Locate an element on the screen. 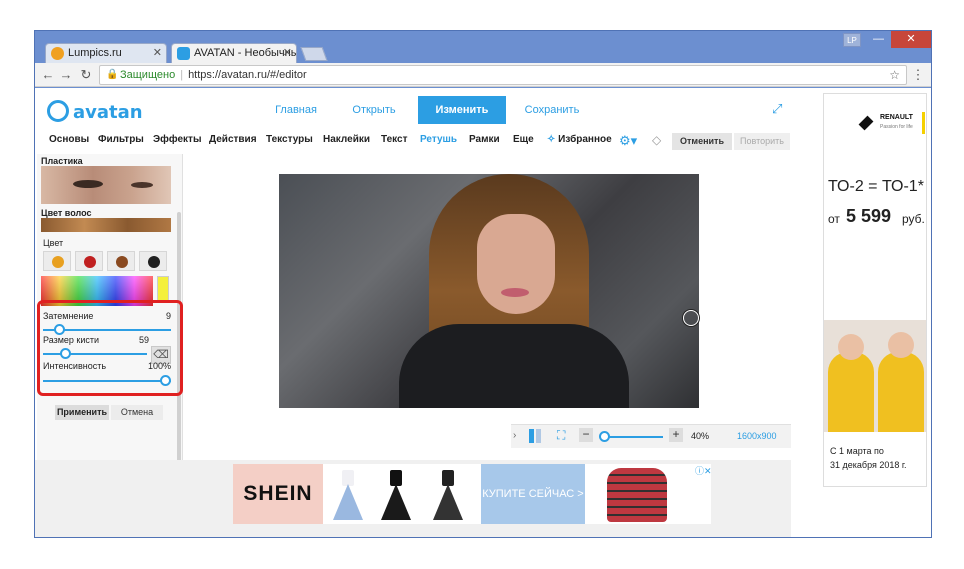 The image size is (964, 569). address-bar: 🔒 Защищено | https://avatan.ru/#/editor ☆ is located at coordinates (503, 75).